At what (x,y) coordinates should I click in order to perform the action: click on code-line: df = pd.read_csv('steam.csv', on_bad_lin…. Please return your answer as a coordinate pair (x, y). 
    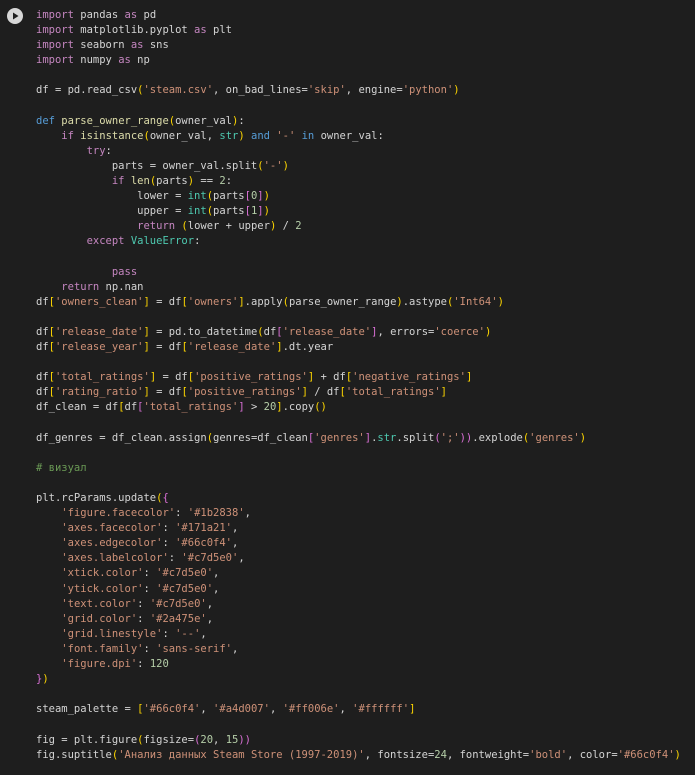
    Looking at the image, I should click on (358, 90).